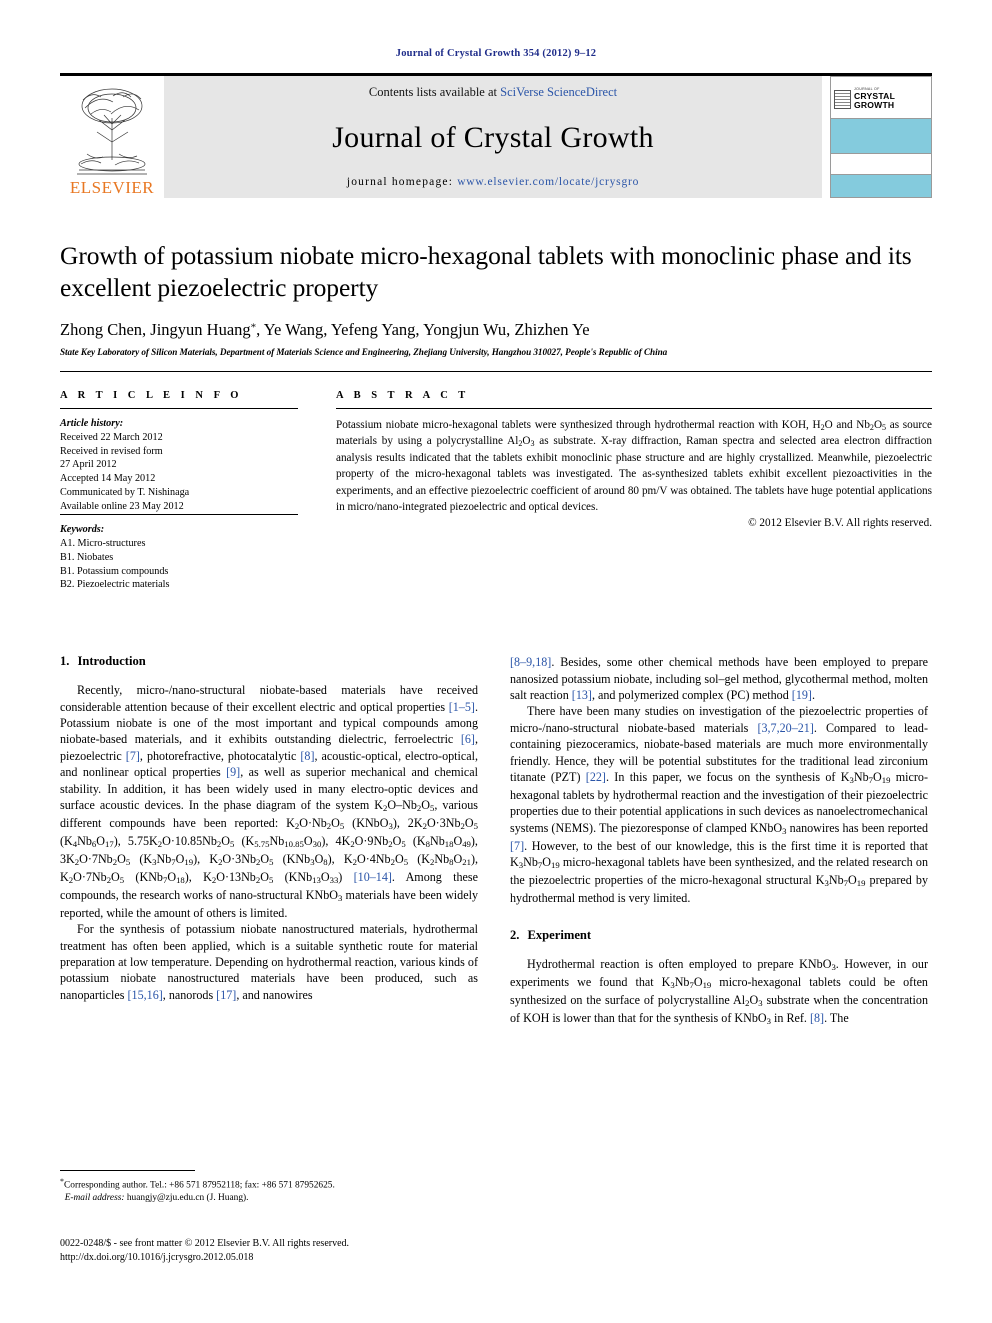 Image resolution: width=992 pixels, height=1323 pixels. I want to click on section-heading-introduction: 1. Introduction, so click(269, 661).